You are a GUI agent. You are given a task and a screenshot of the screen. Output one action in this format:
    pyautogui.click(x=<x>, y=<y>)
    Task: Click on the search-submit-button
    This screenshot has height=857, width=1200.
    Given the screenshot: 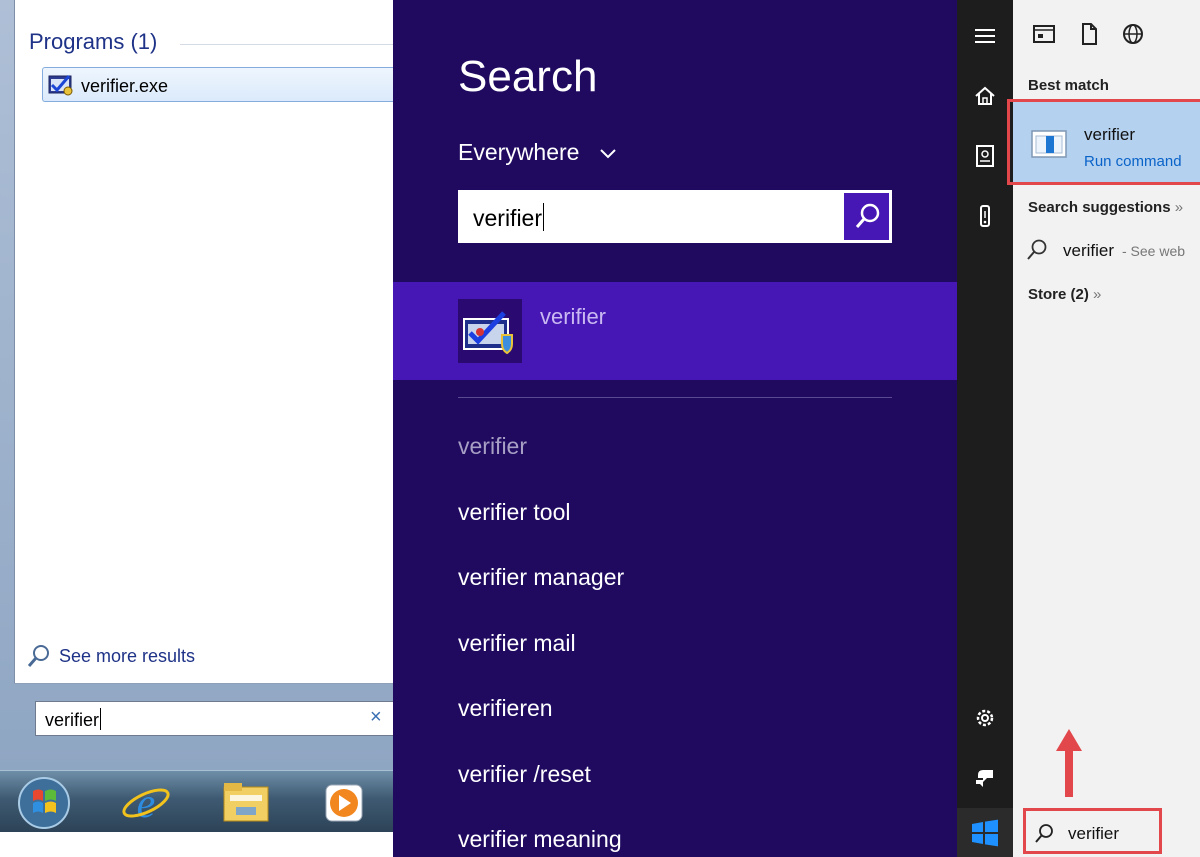 What is the action you would take?
    pyautogui.click(x=866, y=216)
    